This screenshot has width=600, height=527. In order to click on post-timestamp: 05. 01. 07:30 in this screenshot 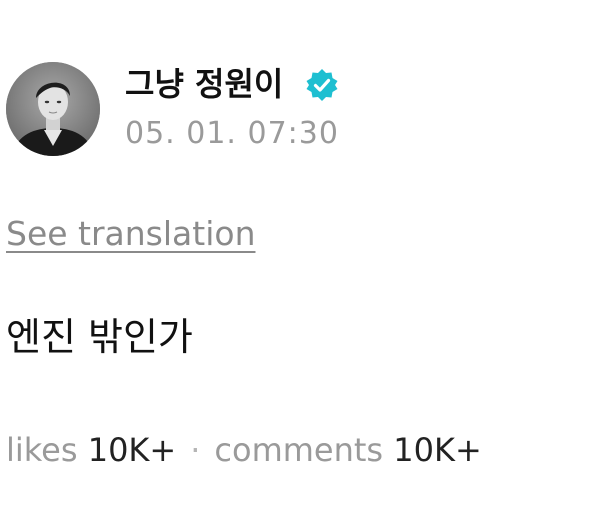, I will do `click(232, 133)`.